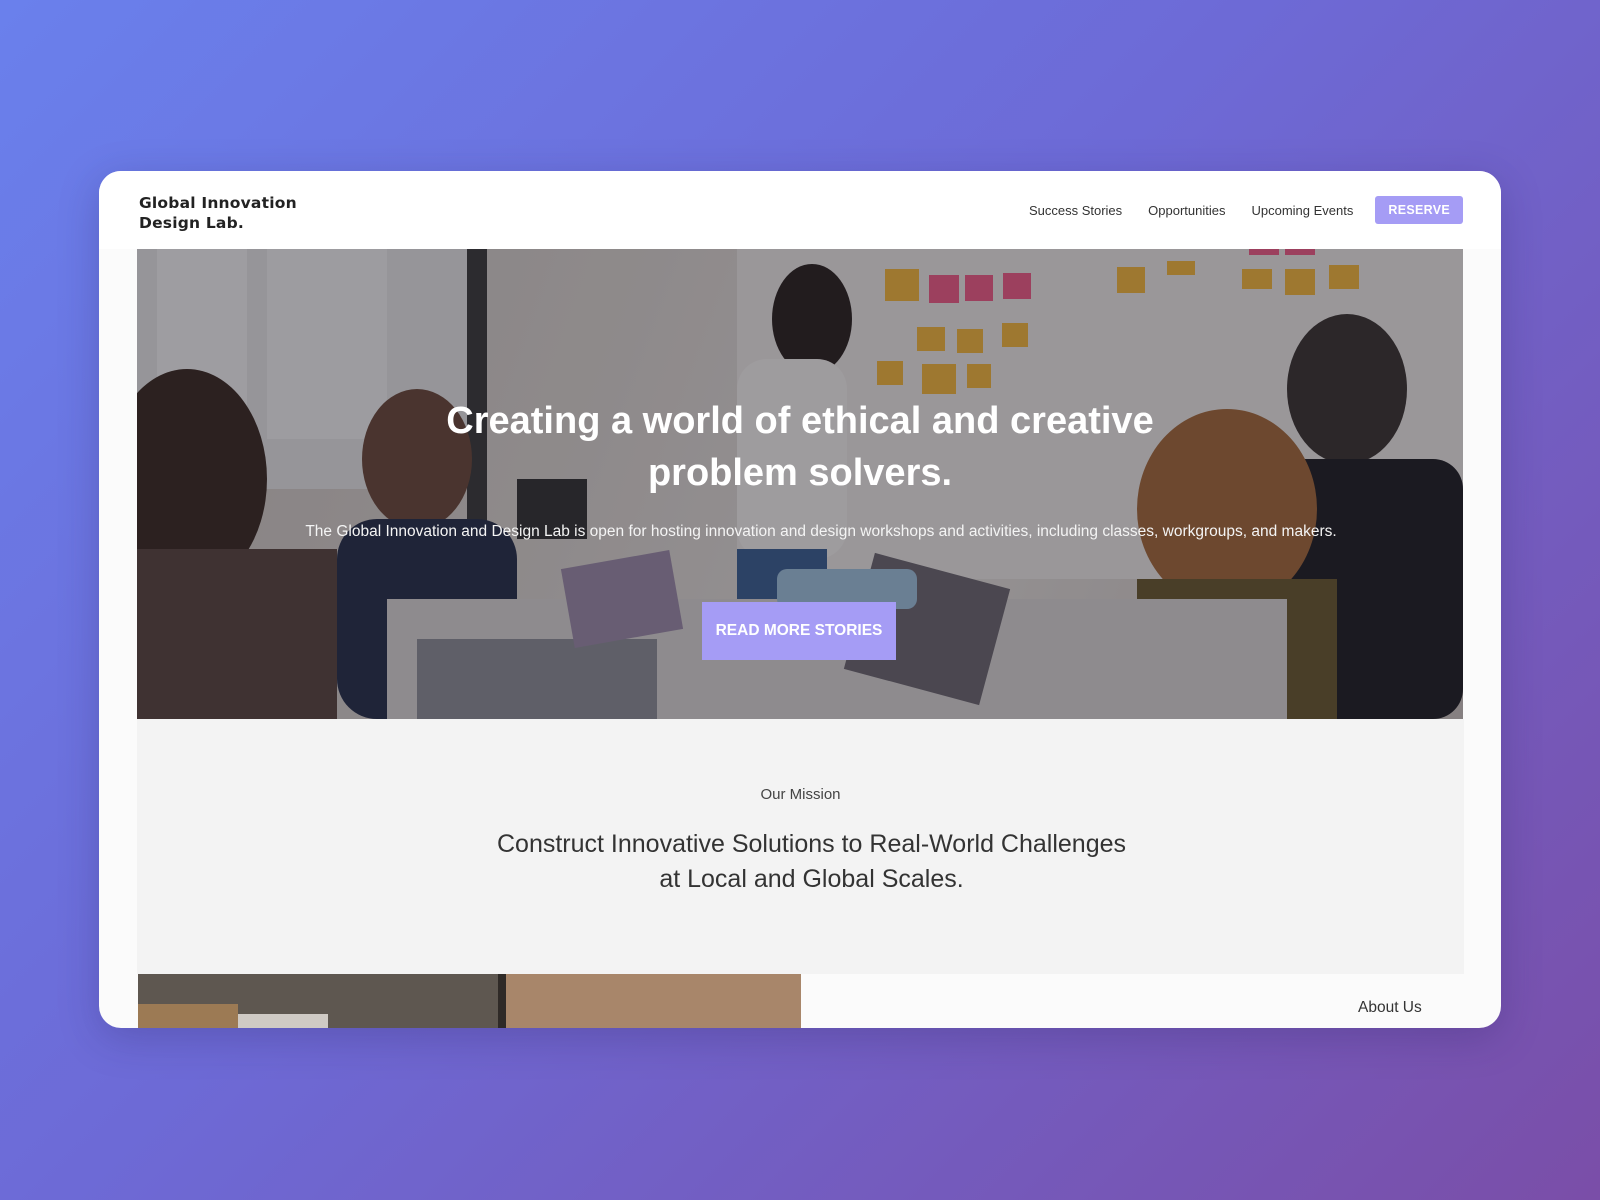  Describe the element at coordinates (800, 473) in the screenshot. I see `hero-title-line-2: problem solvers.` at that location.